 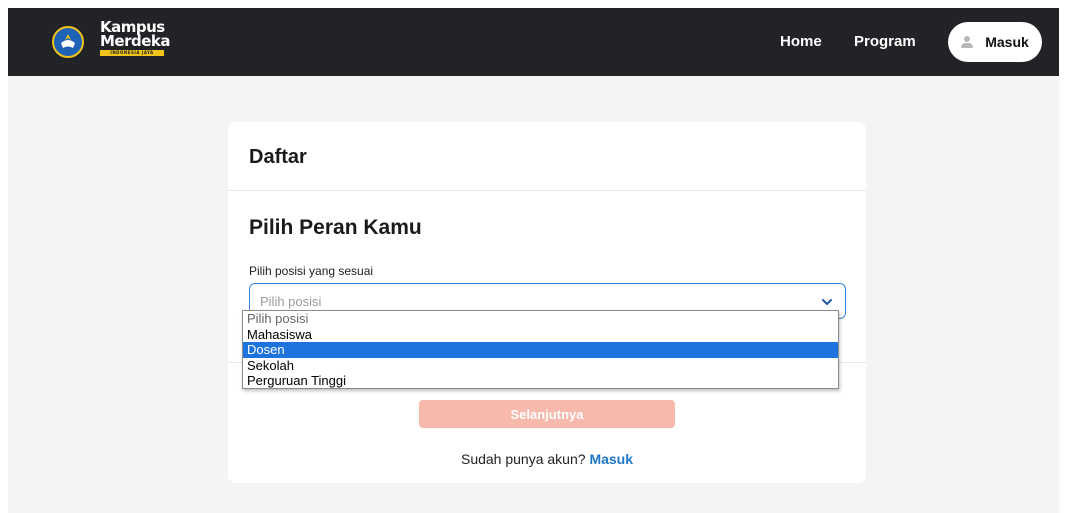 I want to click on option-pilih-posisi: Pilih posisi, so click(x=540, y=319).